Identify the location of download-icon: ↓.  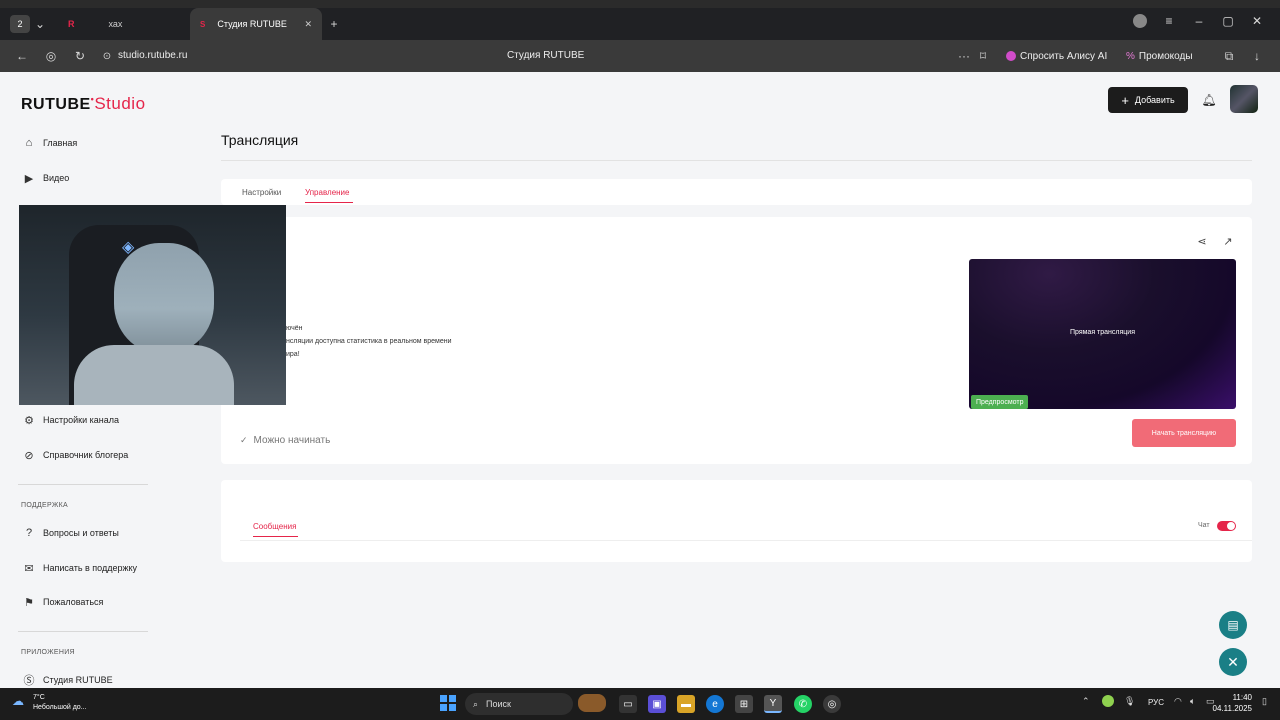
(1257, 56).